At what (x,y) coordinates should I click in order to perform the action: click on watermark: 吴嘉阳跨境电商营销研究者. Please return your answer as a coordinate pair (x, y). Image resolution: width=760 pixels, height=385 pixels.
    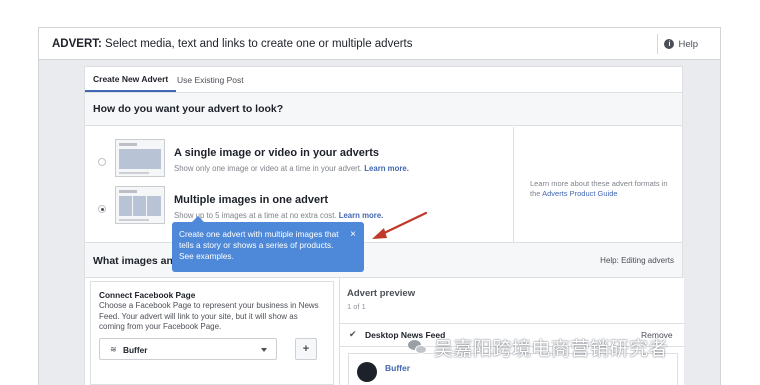
    Looking at the image, I should click on (538, 348).